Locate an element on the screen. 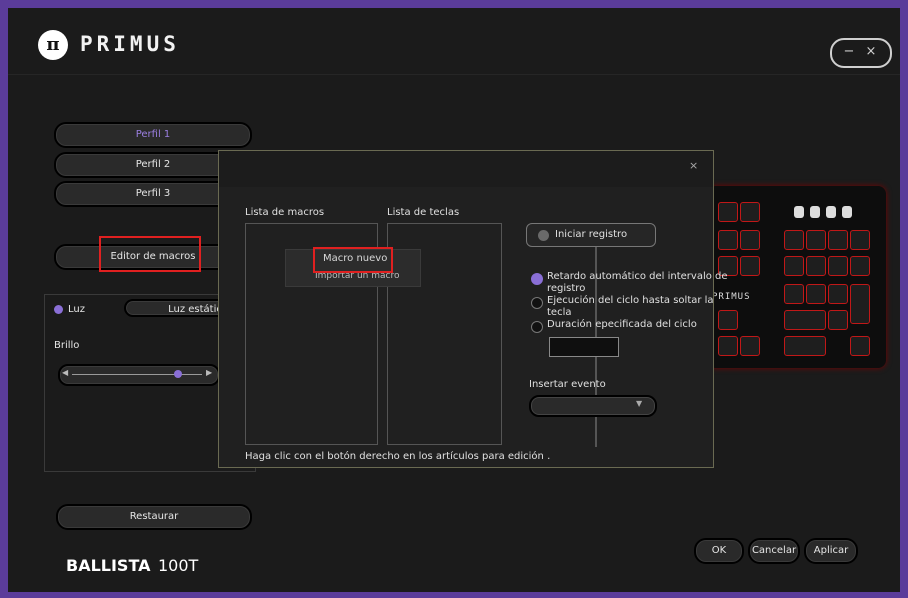 The height and width of the screenshot is (598, 908). brightness-label: Brillo is located at coordinates (67, 345).